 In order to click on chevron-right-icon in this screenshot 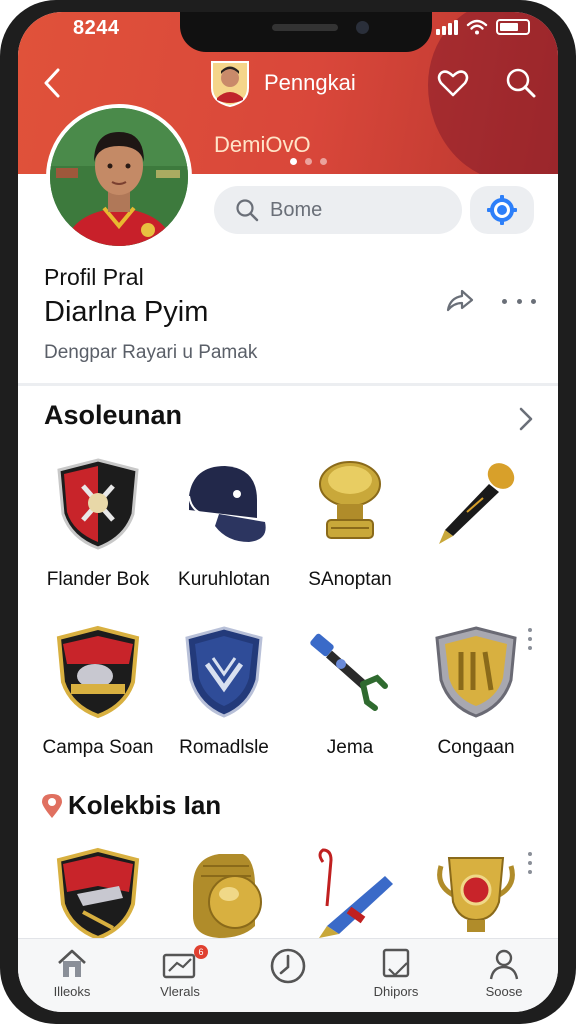, I will do `click(526, 419)`.